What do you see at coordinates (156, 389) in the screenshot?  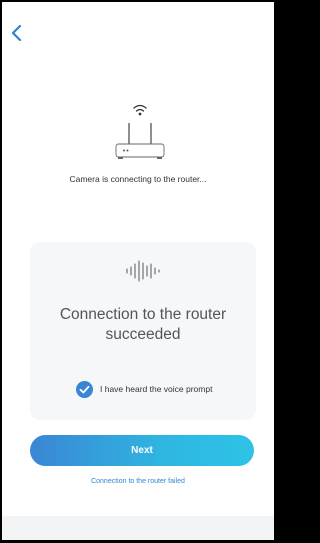 I see `checkbox-label: I have heard the voice prompt` at bounding box center [156, 389].